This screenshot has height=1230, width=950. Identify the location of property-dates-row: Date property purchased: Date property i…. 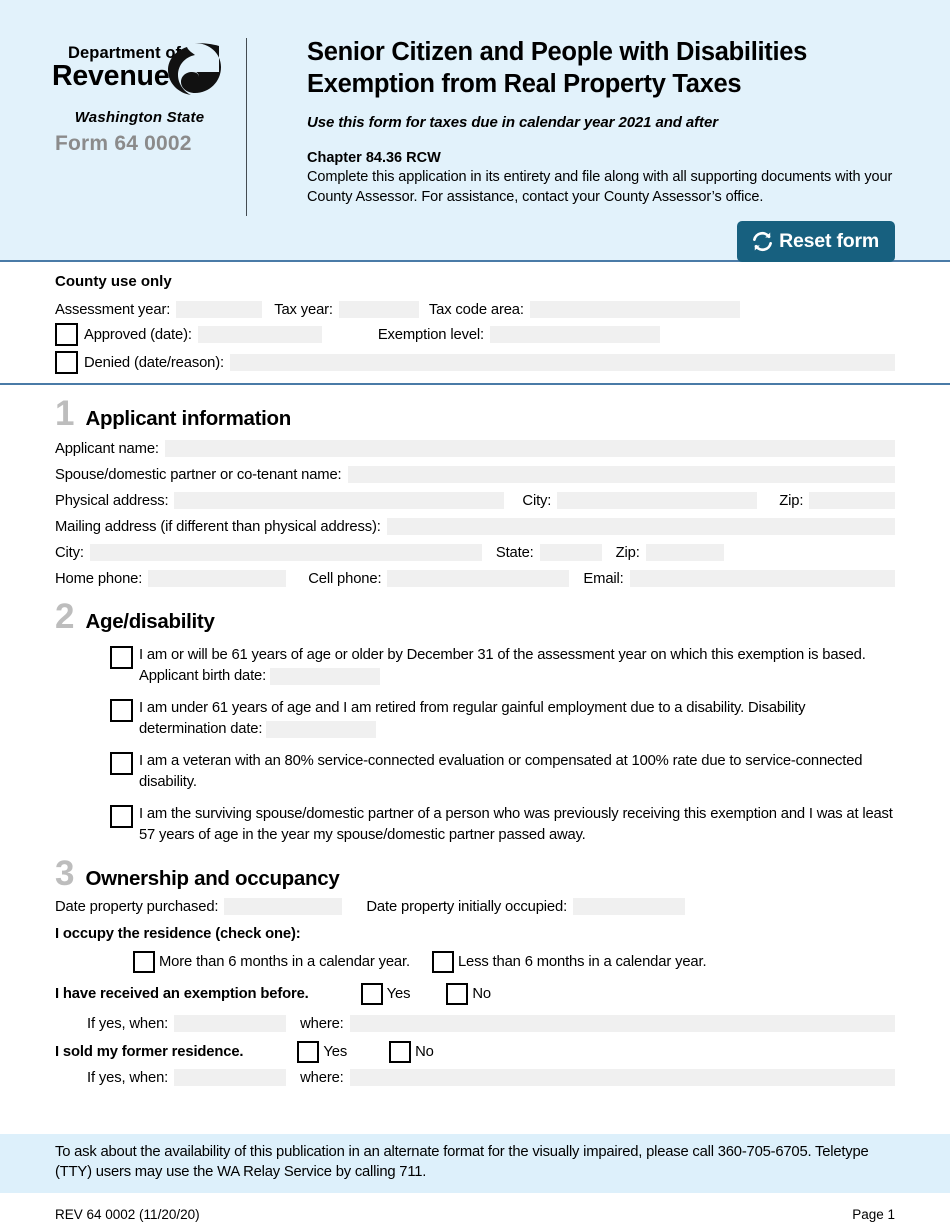
(475, 906).